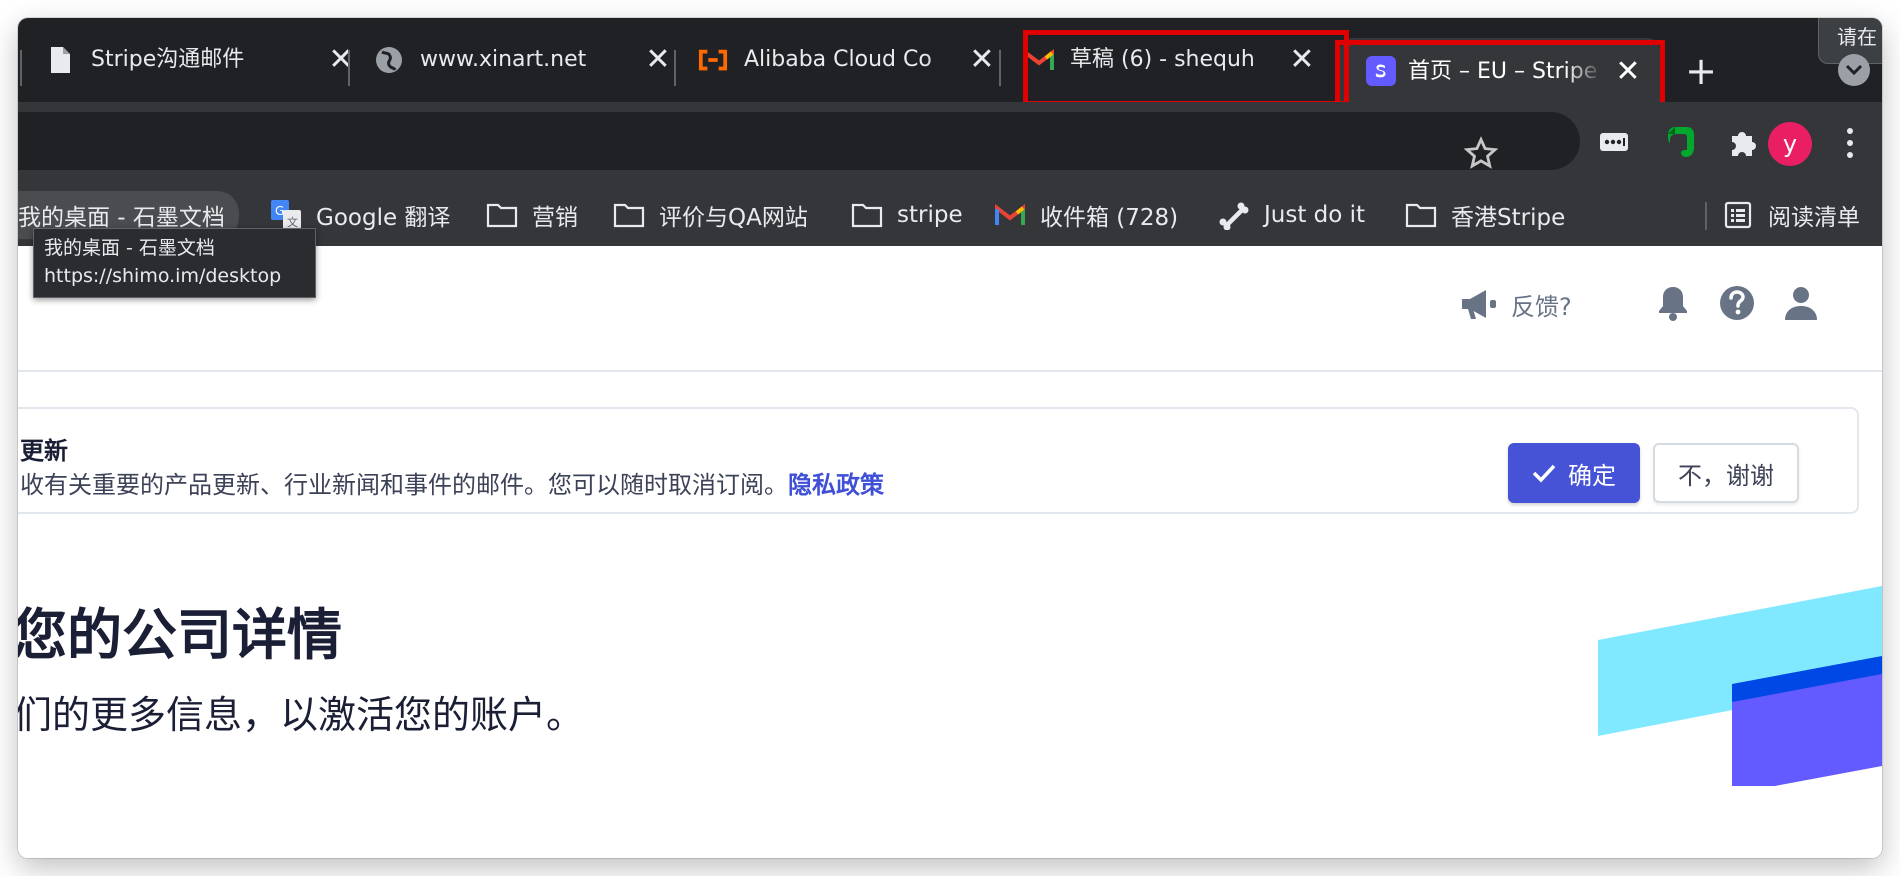  I want to click on tab-alibaba-cloud: Alibaba Cloud Co ✕, so click(858, 60).